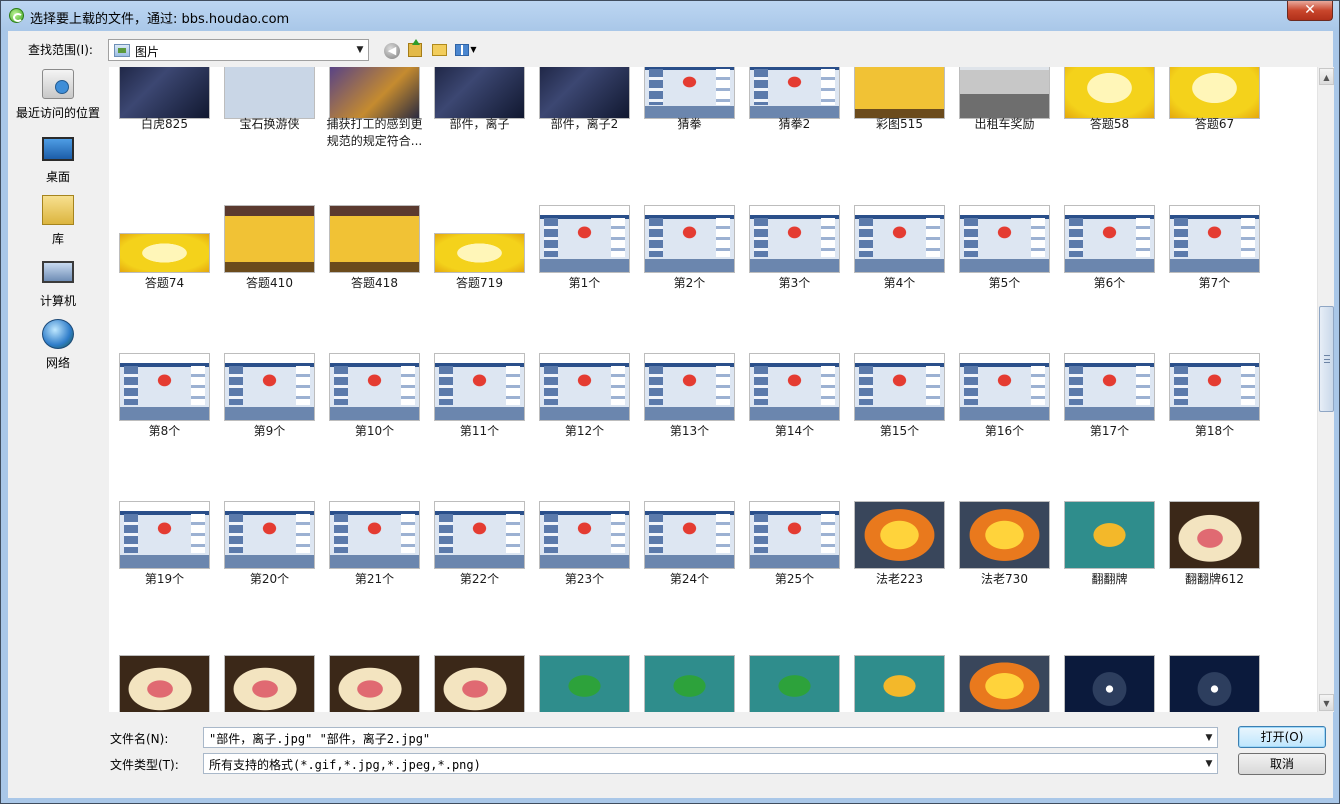 The image size is (1340, 804). What do you see at coordinates (584, 417) in the screenshot?
I see `file-item: 第12个` at bounding box center [584, 417].